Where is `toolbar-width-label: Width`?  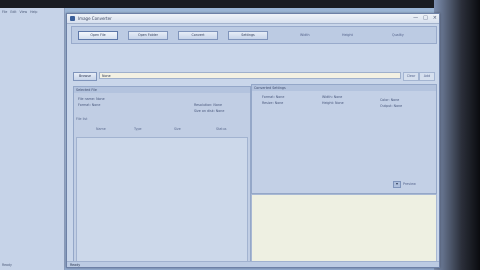
toolbar-width-label: Width is located at coordinates (305, 35).